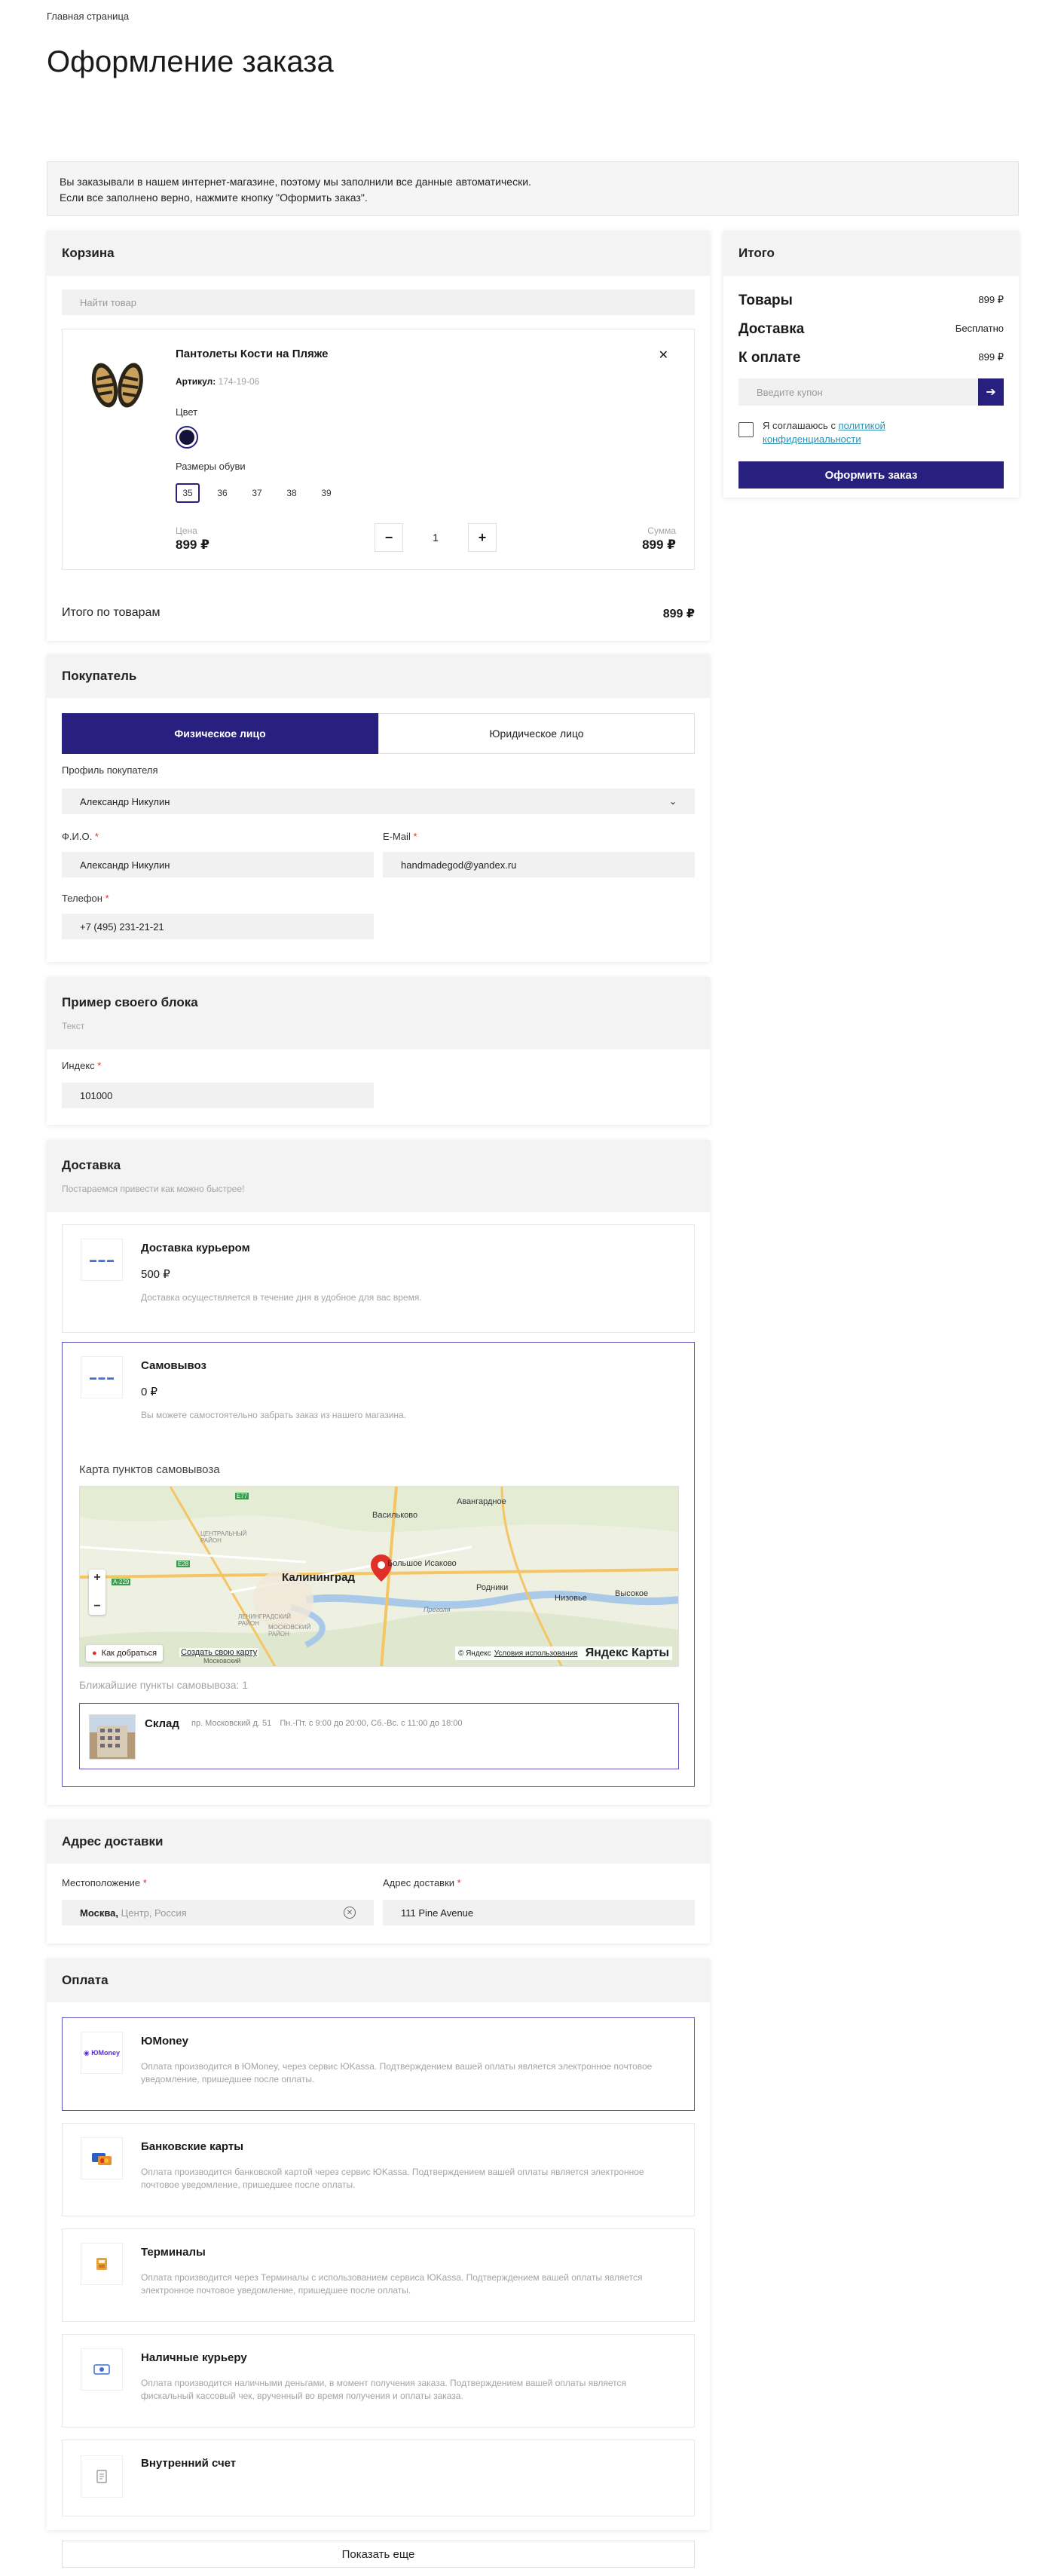  What do you see at coordinates (257, 493) in the screenshot?
I see `size-option: 37` at bounding box center [257, 493].